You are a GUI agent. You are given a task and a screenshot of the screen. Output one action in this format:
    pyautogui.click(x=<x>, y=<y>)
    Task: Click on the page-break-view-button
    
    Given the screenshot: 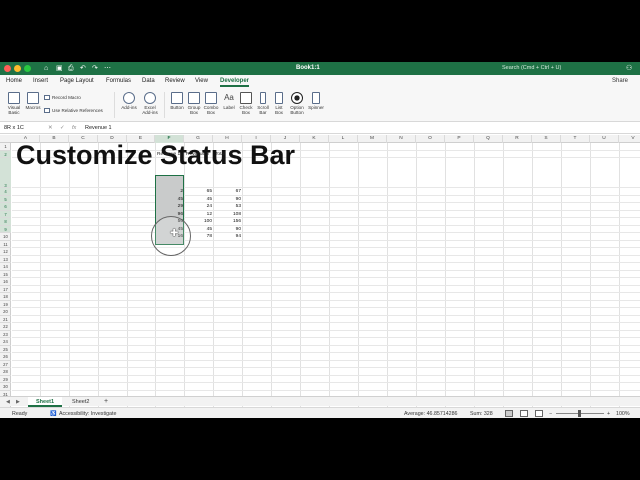 What is the action you would take?
    pyautogui.click(x=539, y=413)
    